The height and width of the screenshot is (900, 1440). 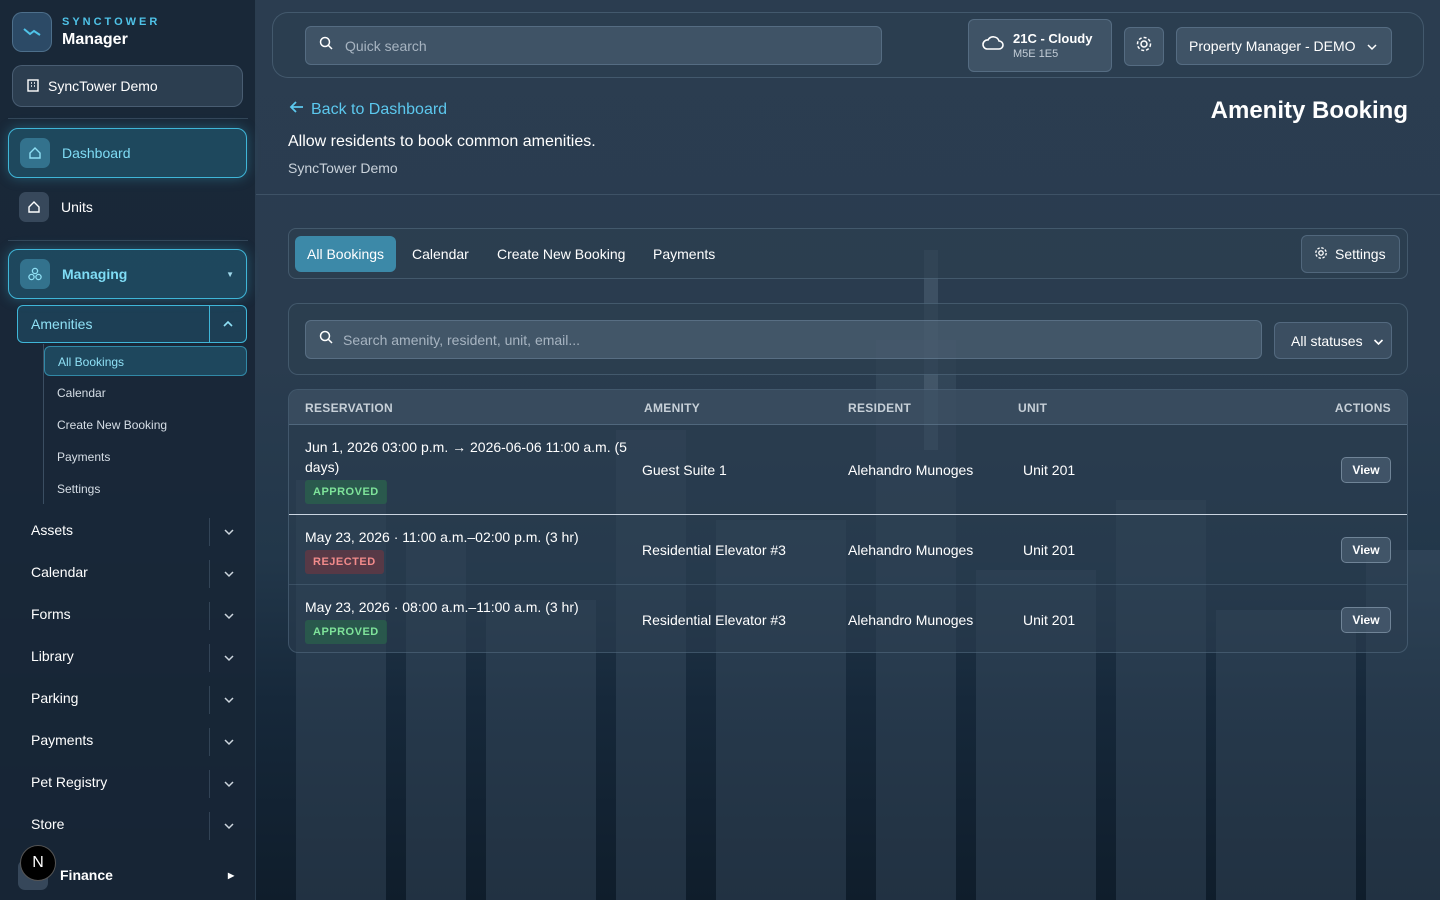 I want to click on sidebar-subitem-create-new-booking: Create New Booking, so click(x=112, y=425).